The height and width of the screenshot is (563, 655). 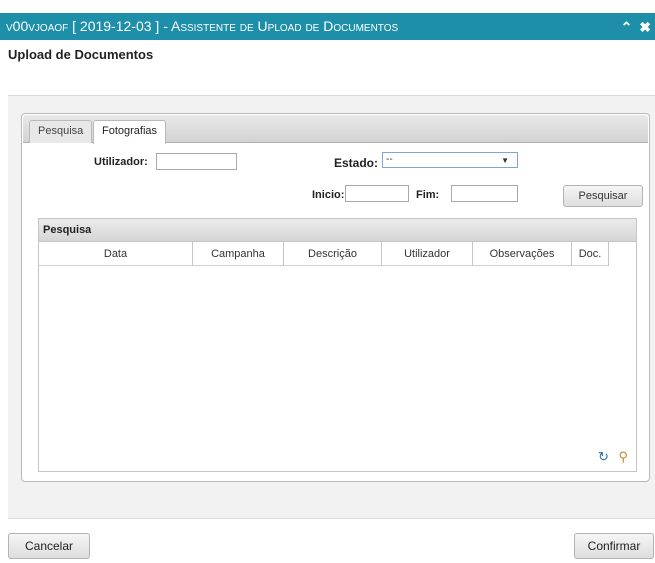 I want to click on close-icon: ✖, so click(x=645, y=27).